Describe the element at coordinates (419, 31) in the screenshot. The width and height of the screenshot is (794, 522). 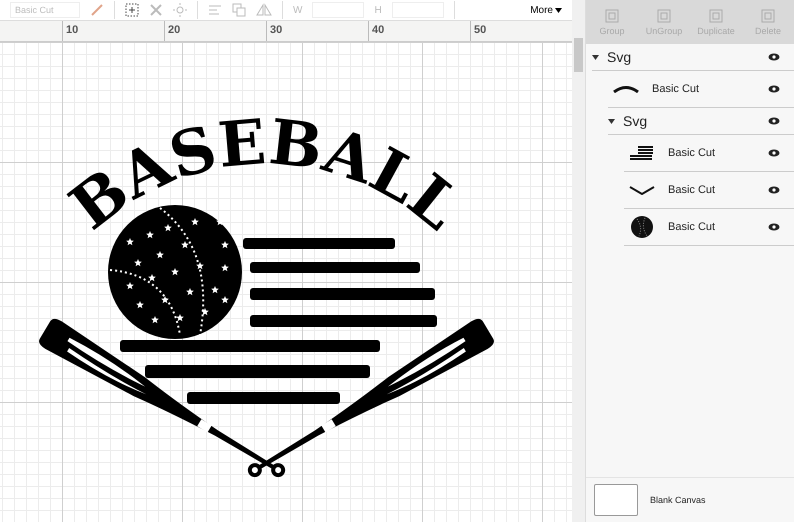
I see `ruler-label: 40` at that location.